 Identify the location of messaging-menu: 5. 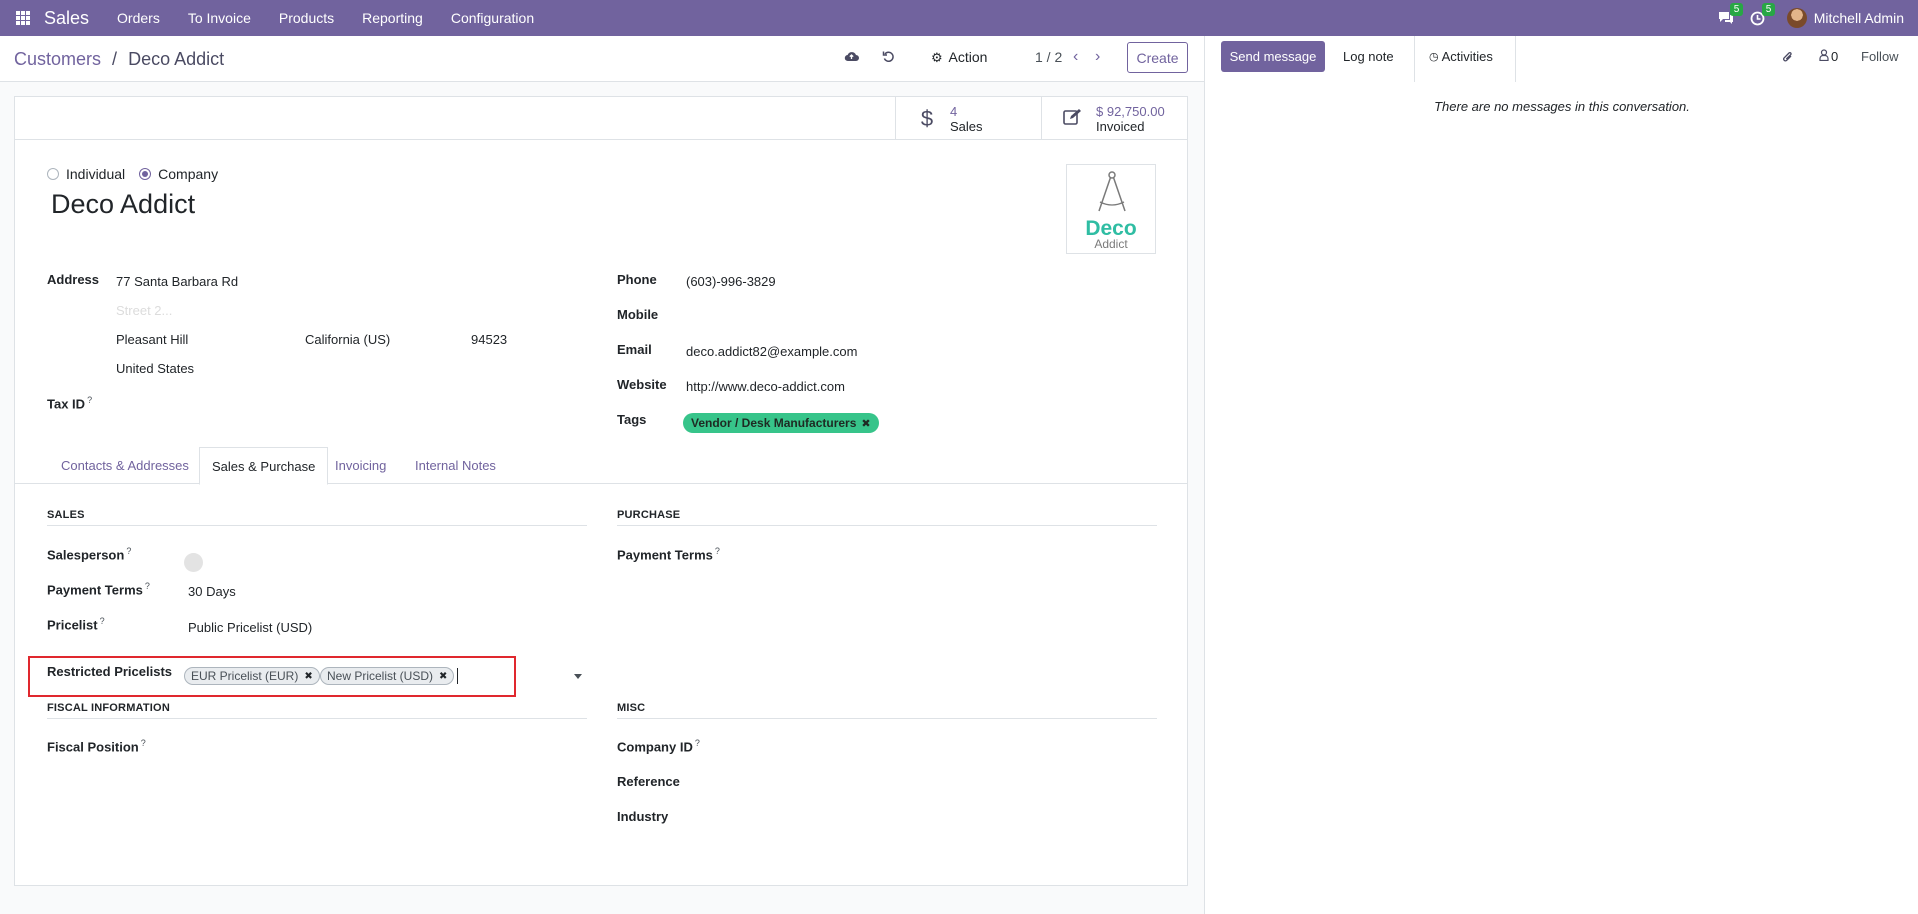
(1731, 14).